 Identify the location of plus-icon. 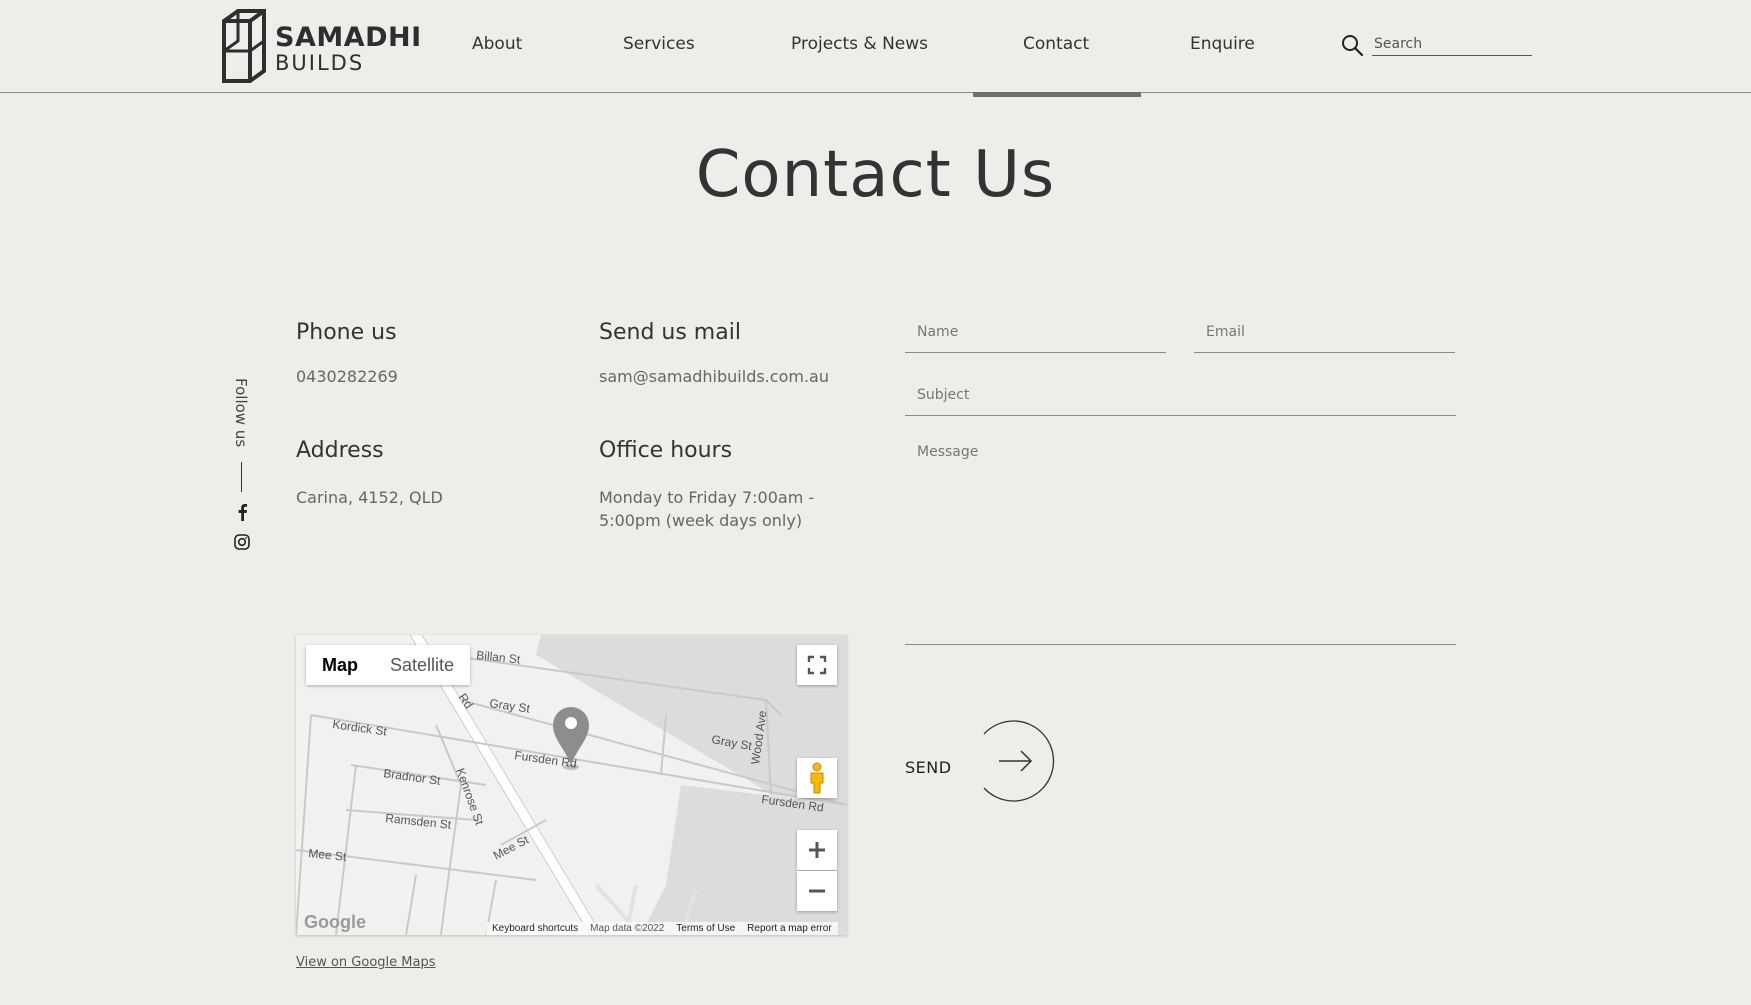
(817, 850).